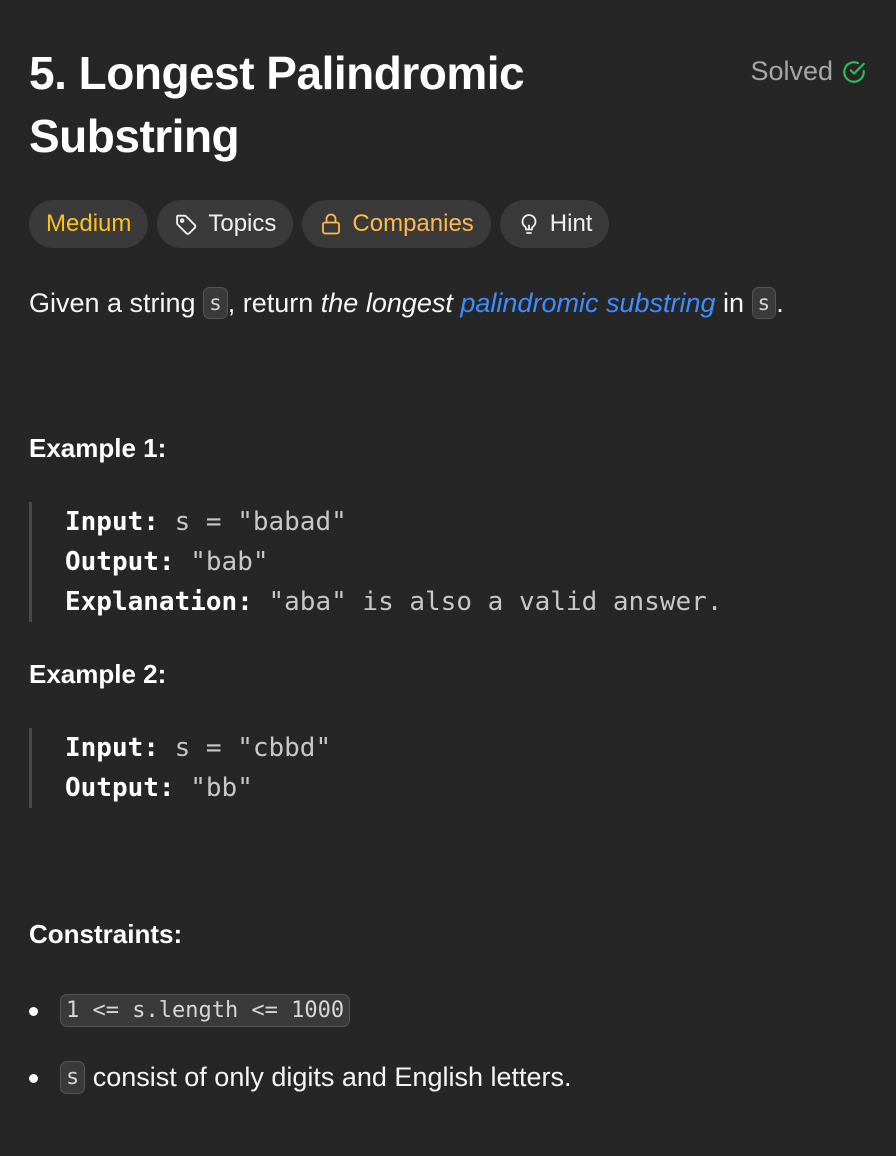  Describe the element at coordinates (73, 1077) in the screenshot. I see `constraint-code: s` at that location.